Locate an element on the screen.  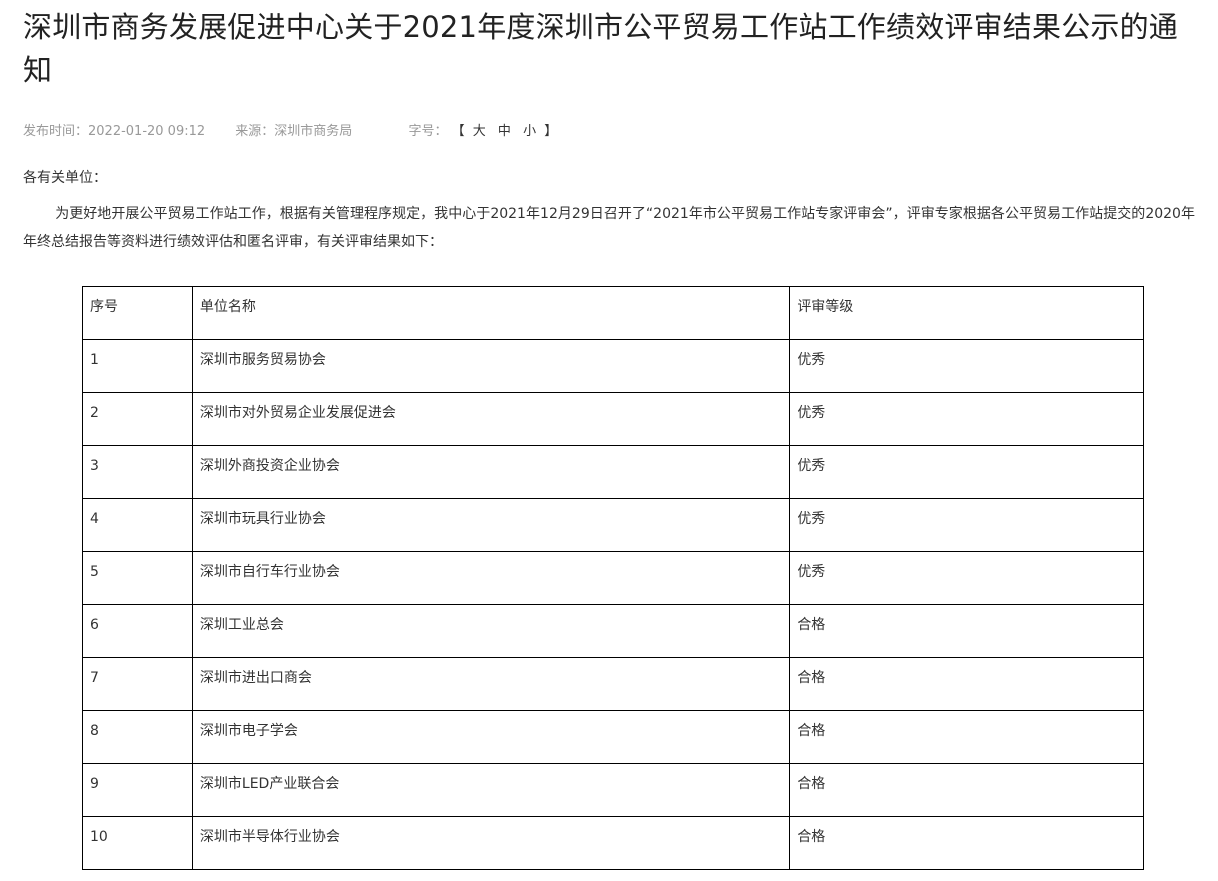
cell-name: 深圳市玩具行业协会 is located at coordinates (491, 525).